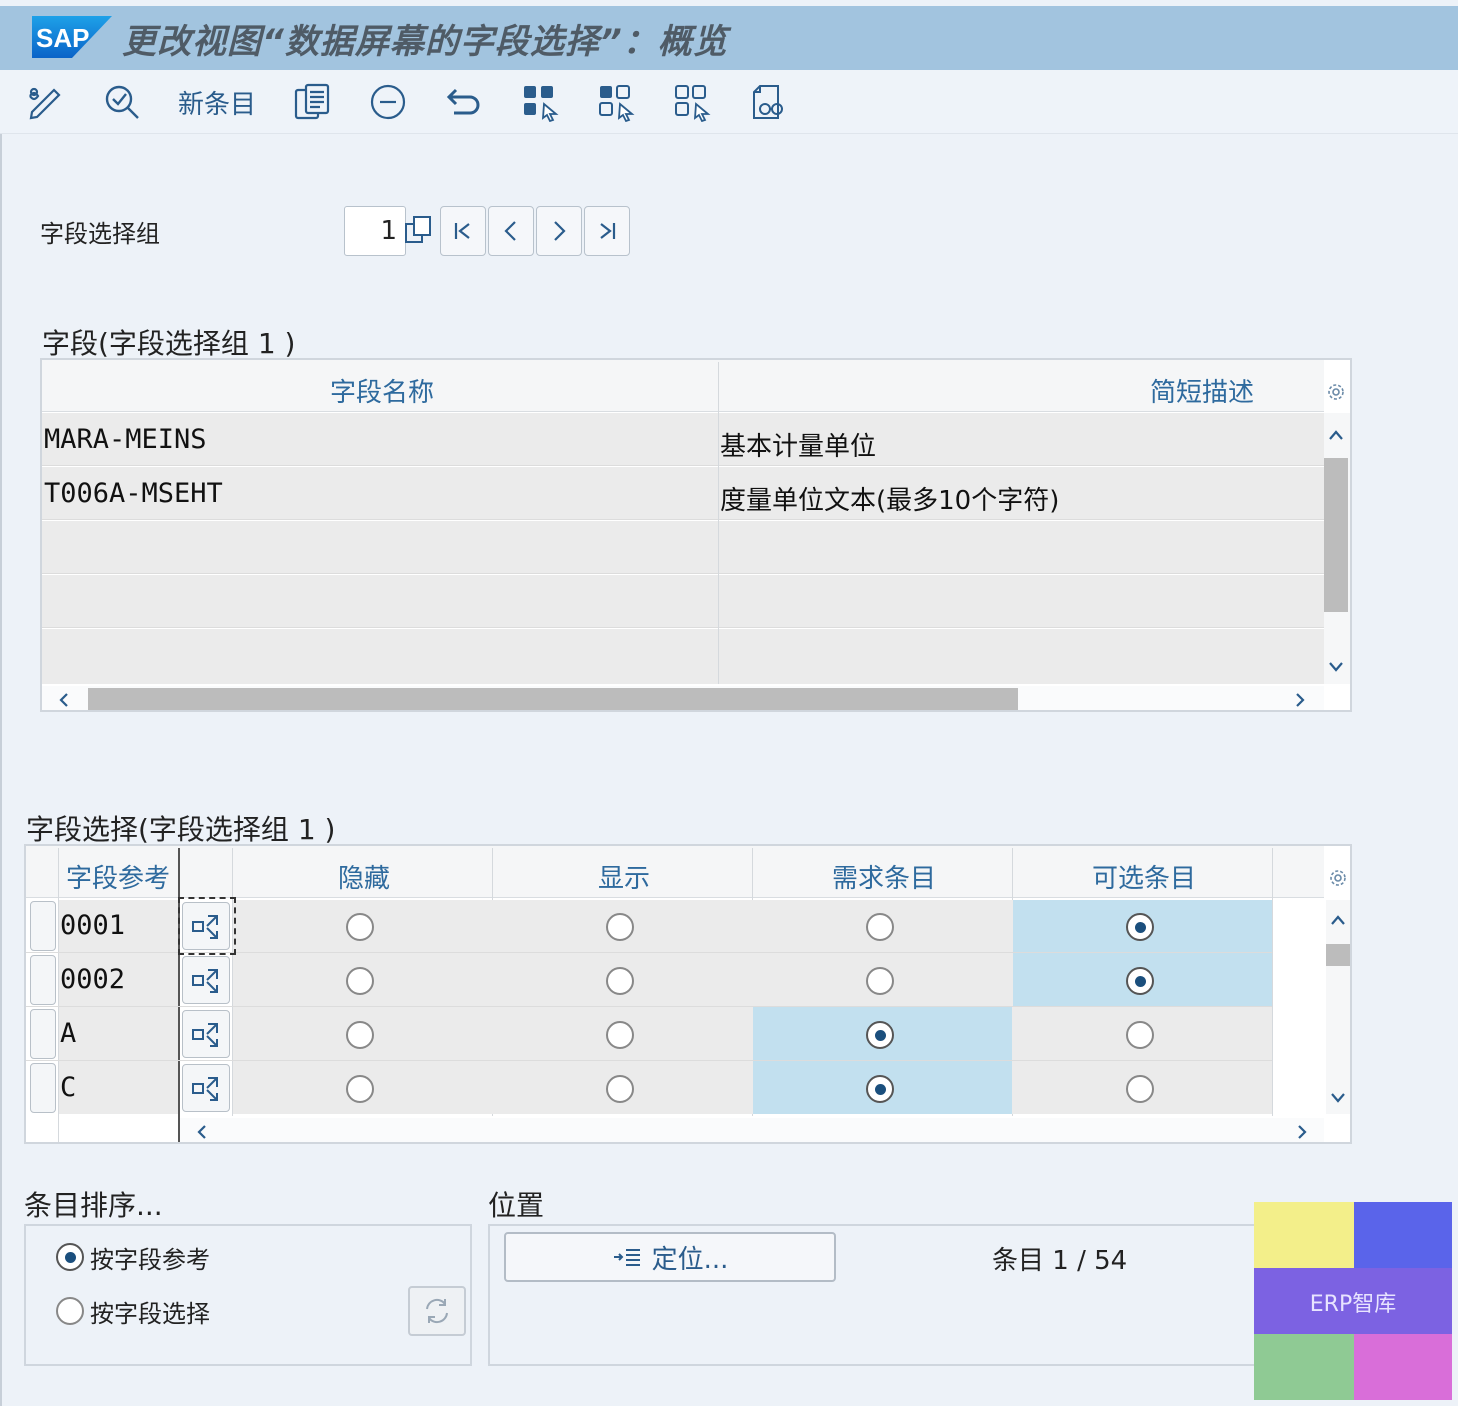 The height and width of the screenshot is (1406, 1458). I want to click on chevron-right-icon, so click(560, 231).